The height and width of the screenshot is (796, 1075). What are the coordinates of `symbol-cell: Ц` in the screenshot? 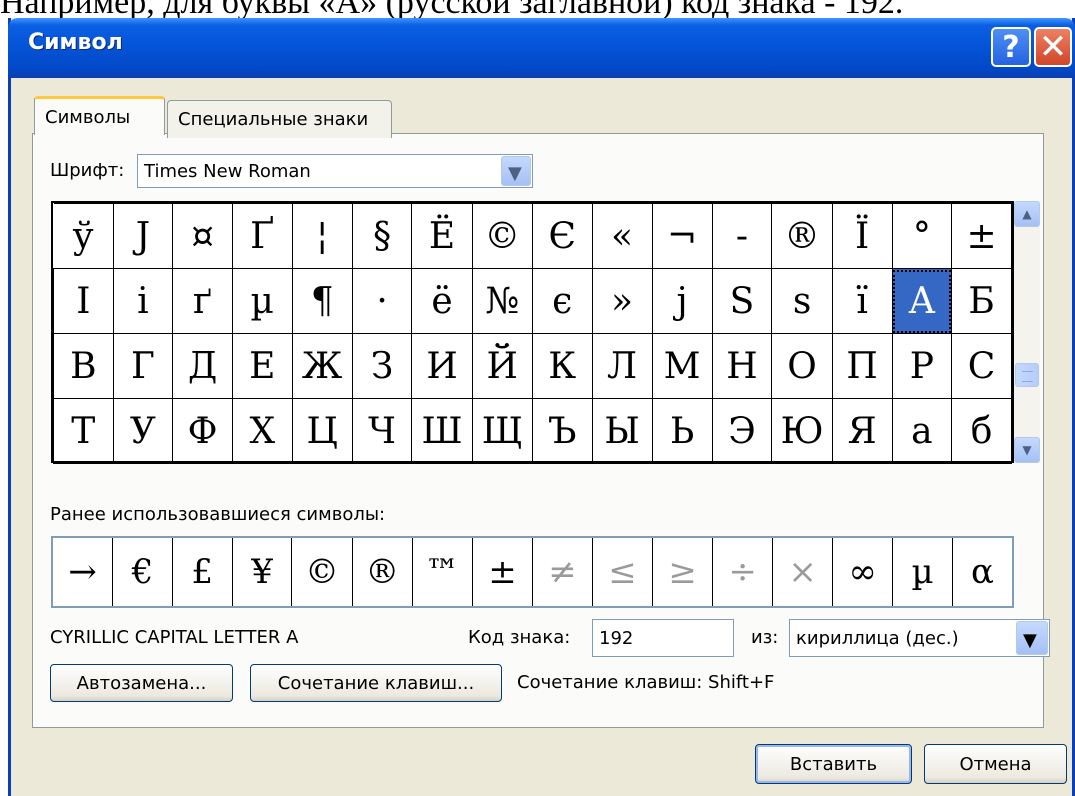 It's located at (322, 431).